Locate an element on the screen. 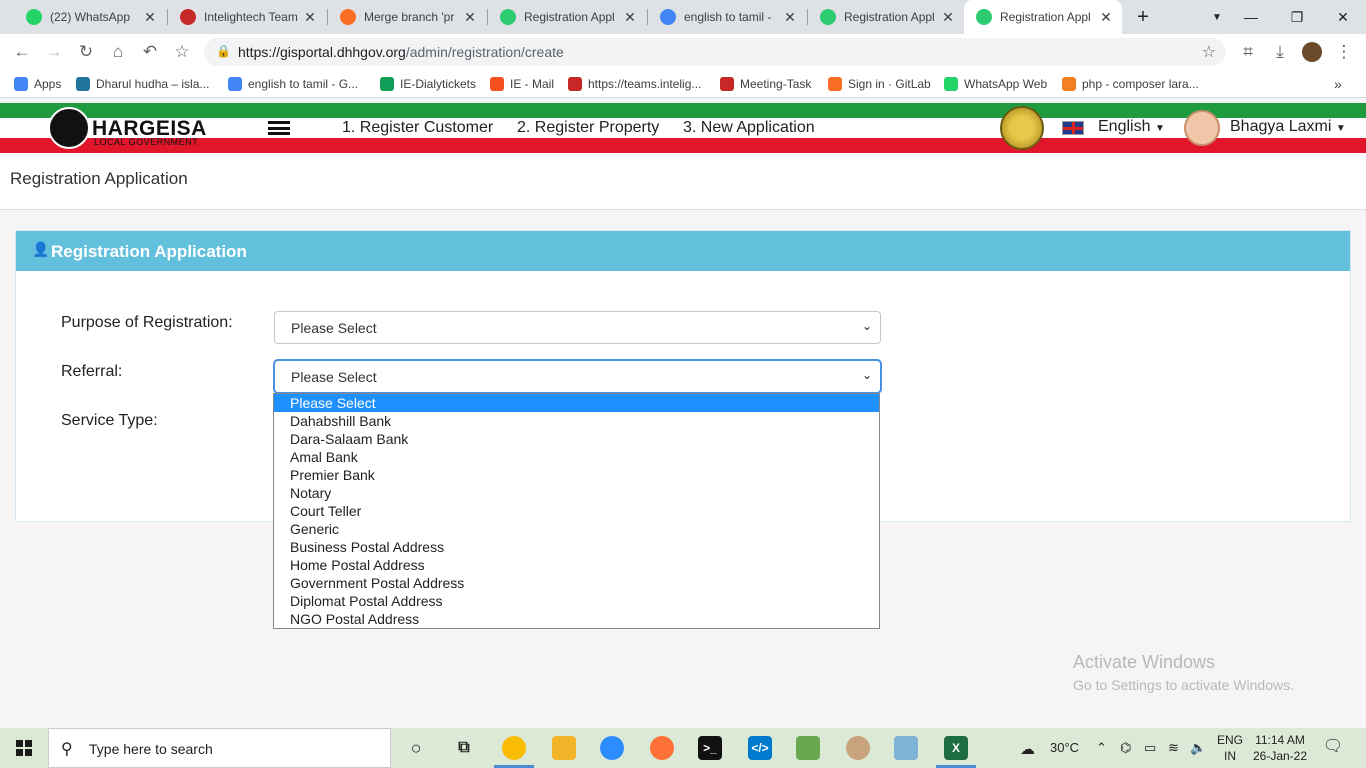 The image size is (1366, 768). tray-chevron-up-icon: ⌃ is located at coordinates (1101, 748).